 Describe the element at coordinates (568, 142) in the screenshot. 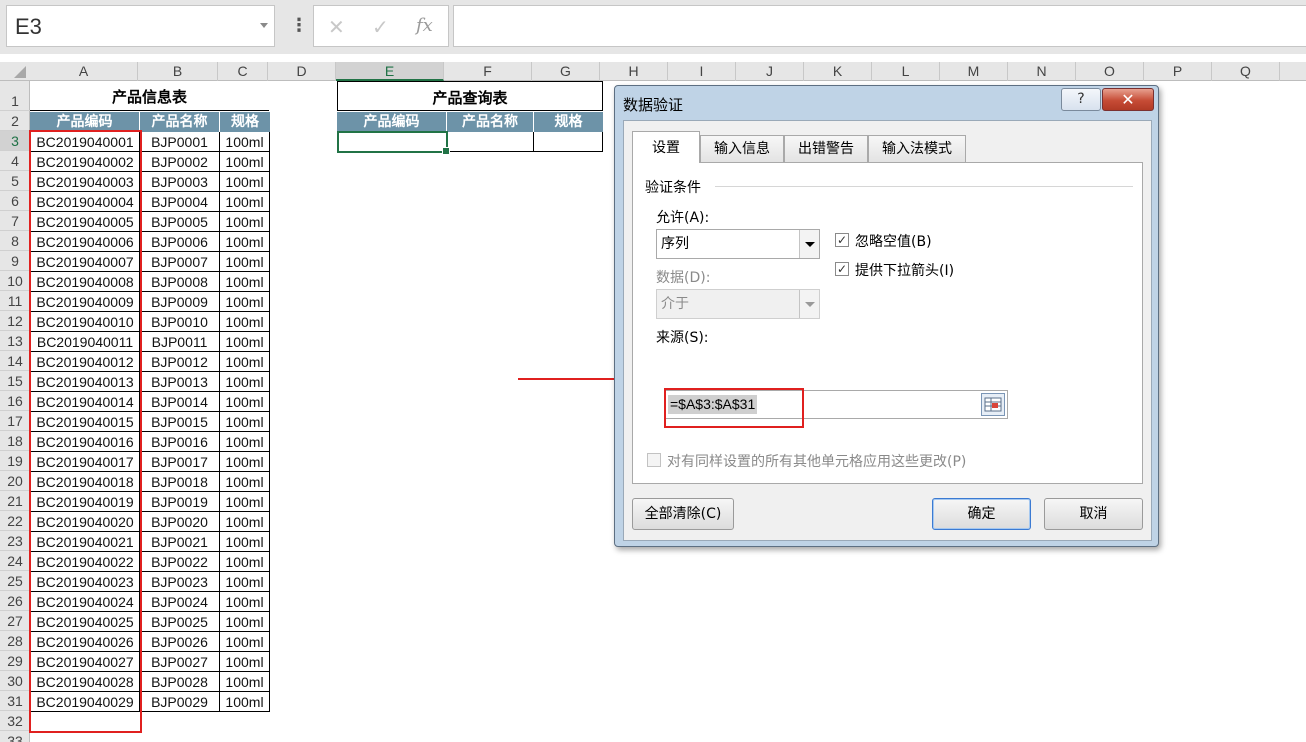

I see `query-cell-spec` at that location.